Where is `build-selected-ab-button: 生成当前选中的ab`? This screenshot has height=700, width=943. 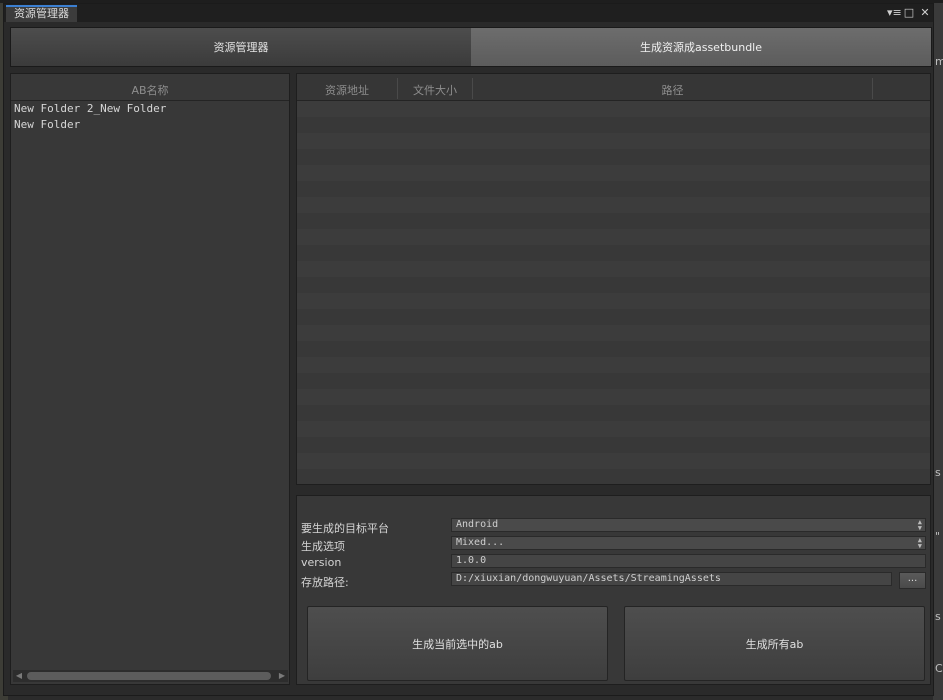 build-selected-ab-button: 生成当前选中的ab is located at coordinates (457, 643).